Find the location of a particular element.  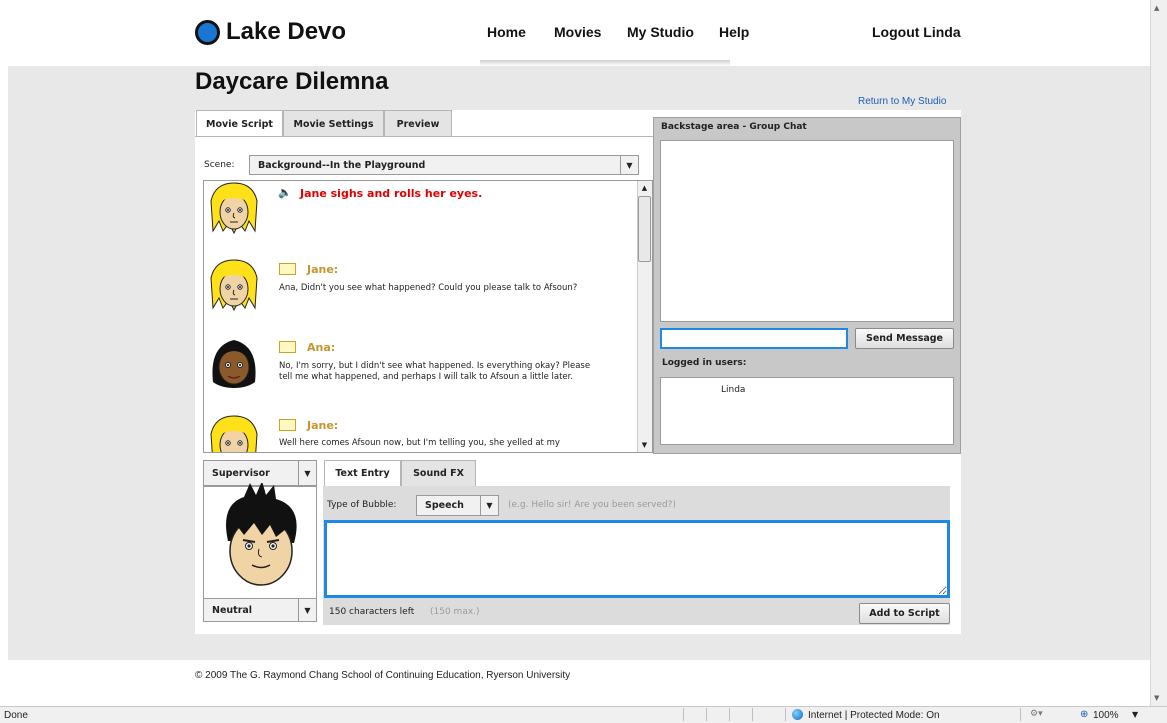

tab-preview: Preview is located at coordinates (418, 123).